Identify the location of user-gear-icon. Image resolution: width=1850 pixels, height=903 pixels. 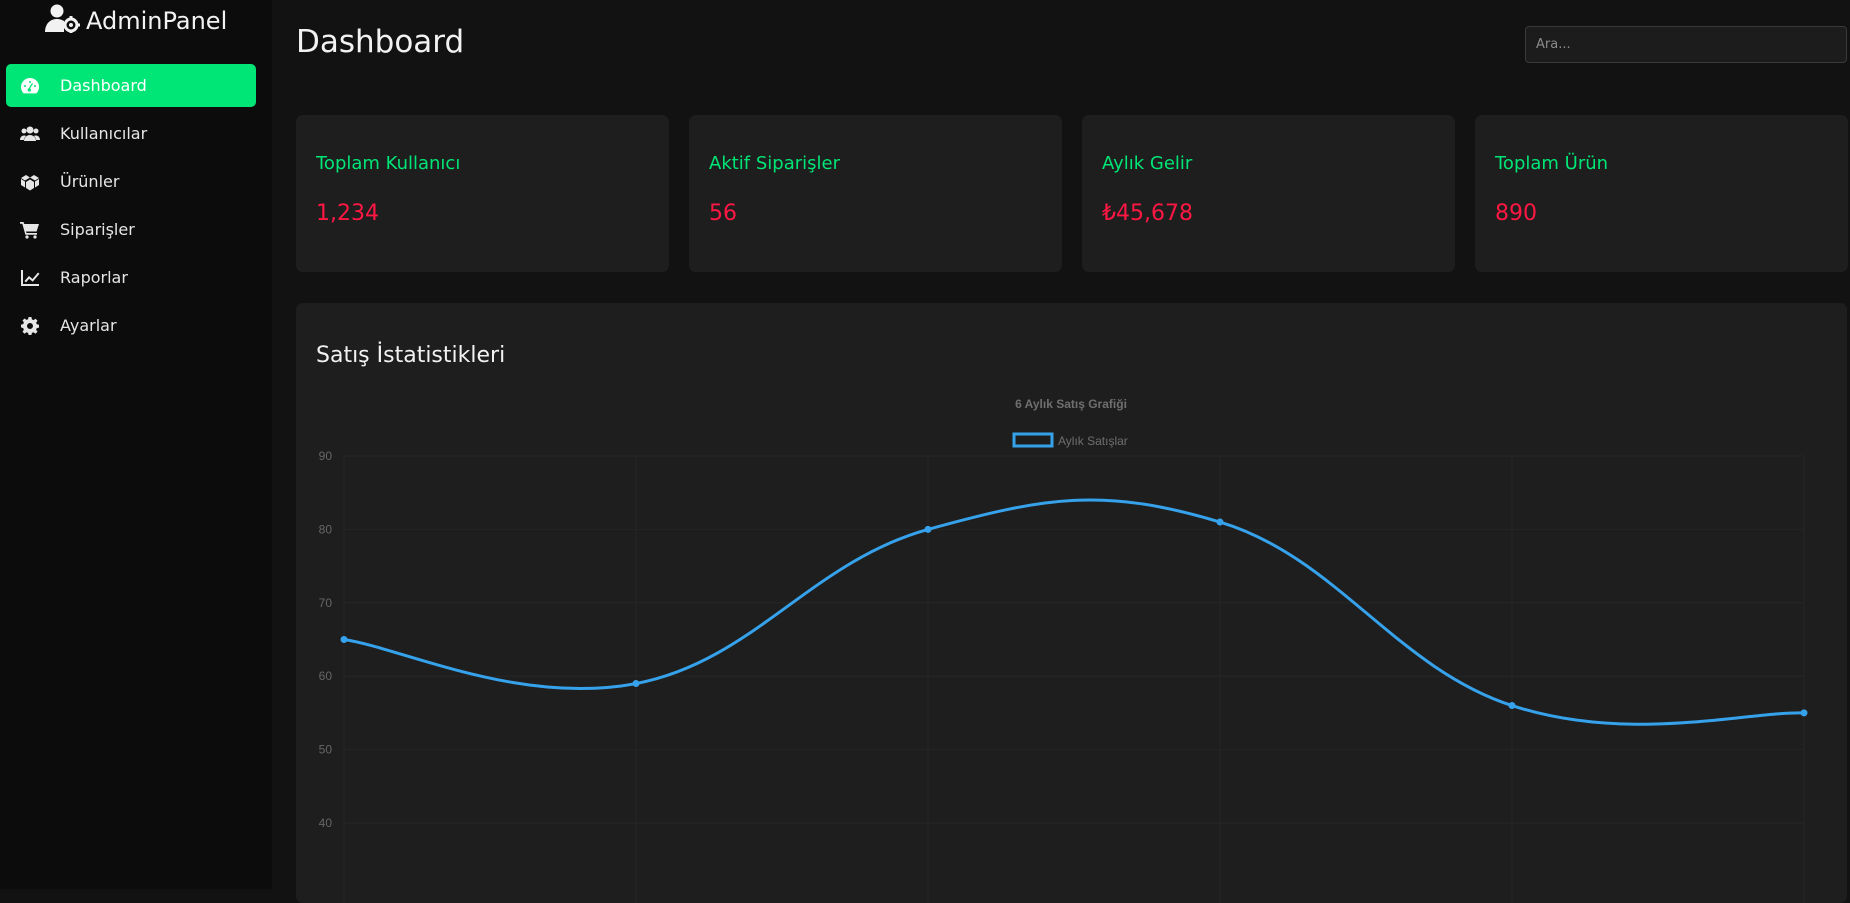
(62, 21).